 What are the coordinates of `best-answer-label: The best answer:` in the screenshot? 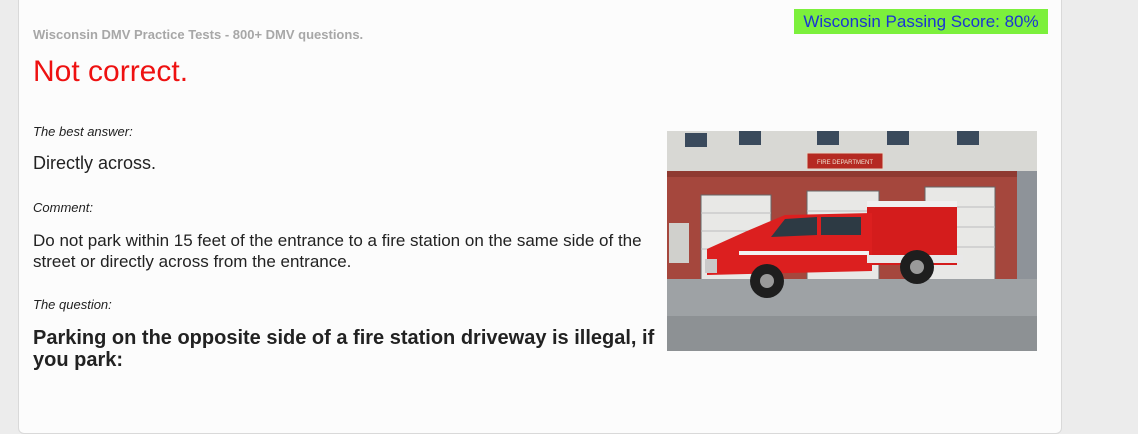 It's located at (83, 131).